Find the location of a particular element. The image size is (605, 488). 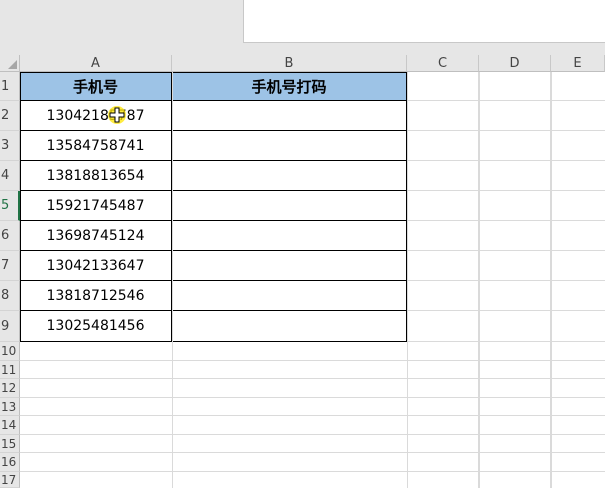

ribbon-area-bottom is located at coordinates (302, 49).